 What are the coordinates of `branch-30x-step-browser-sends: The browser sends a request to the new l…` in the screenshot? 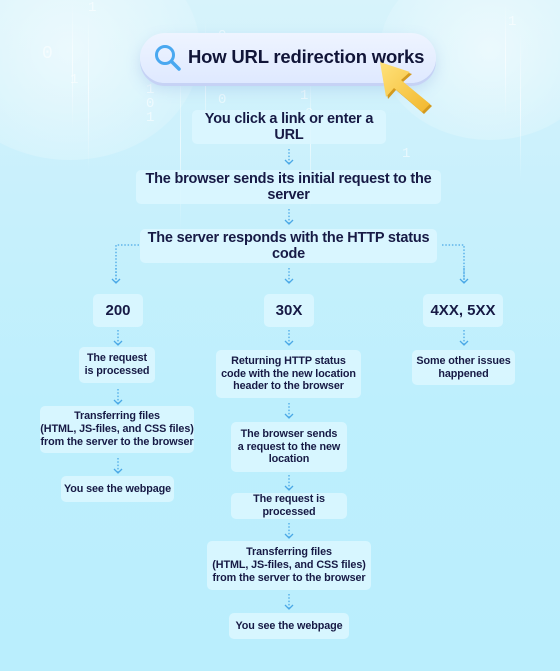 It's located at (289, 447).